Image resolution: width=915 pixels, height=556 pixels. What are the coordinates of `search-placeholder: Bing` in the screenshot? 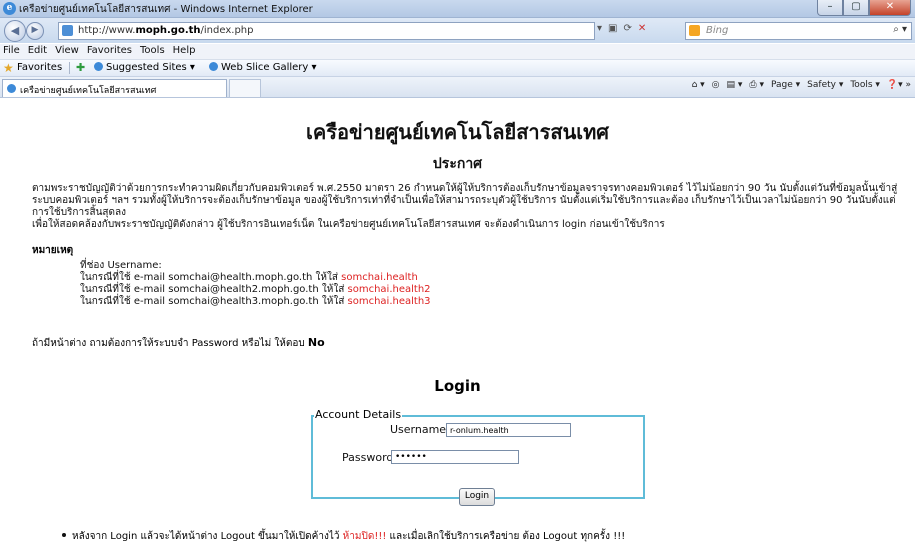 It's located at (717, 30).